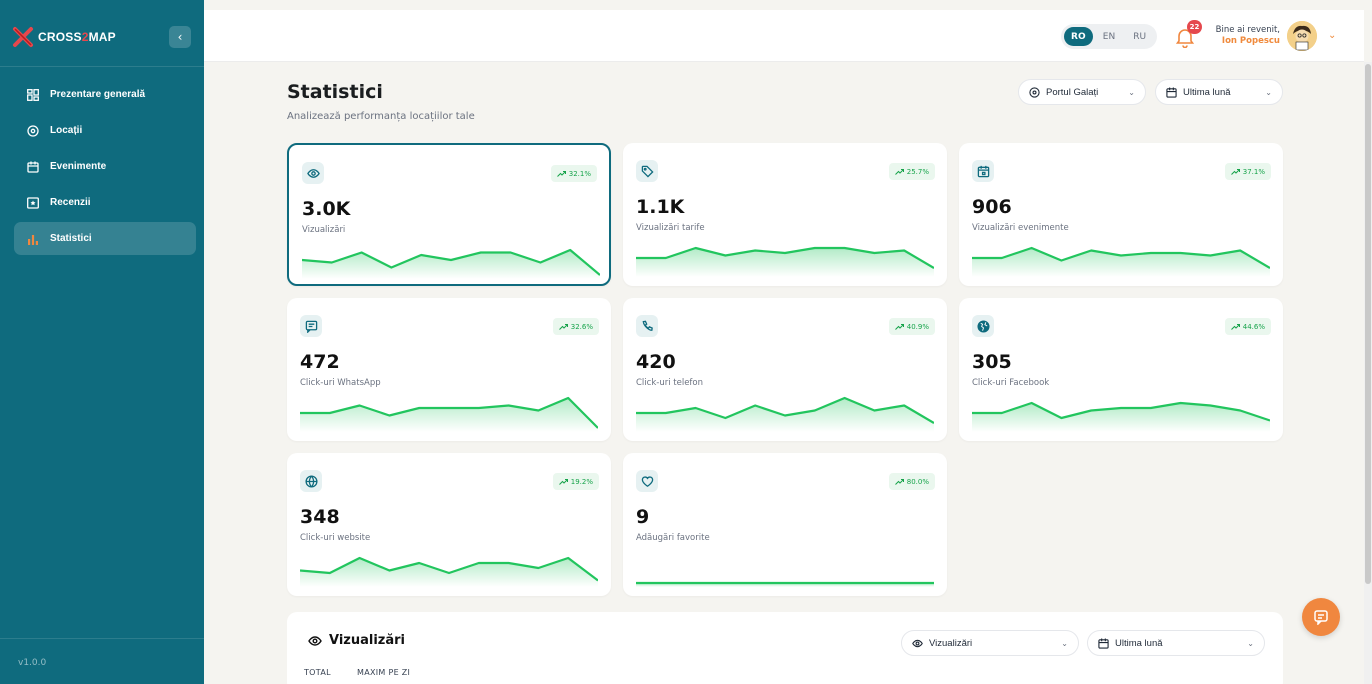 The width and height of the screenshot is (1372, 684). I want to click on stat-value: 1.1K, so click(660, 207).